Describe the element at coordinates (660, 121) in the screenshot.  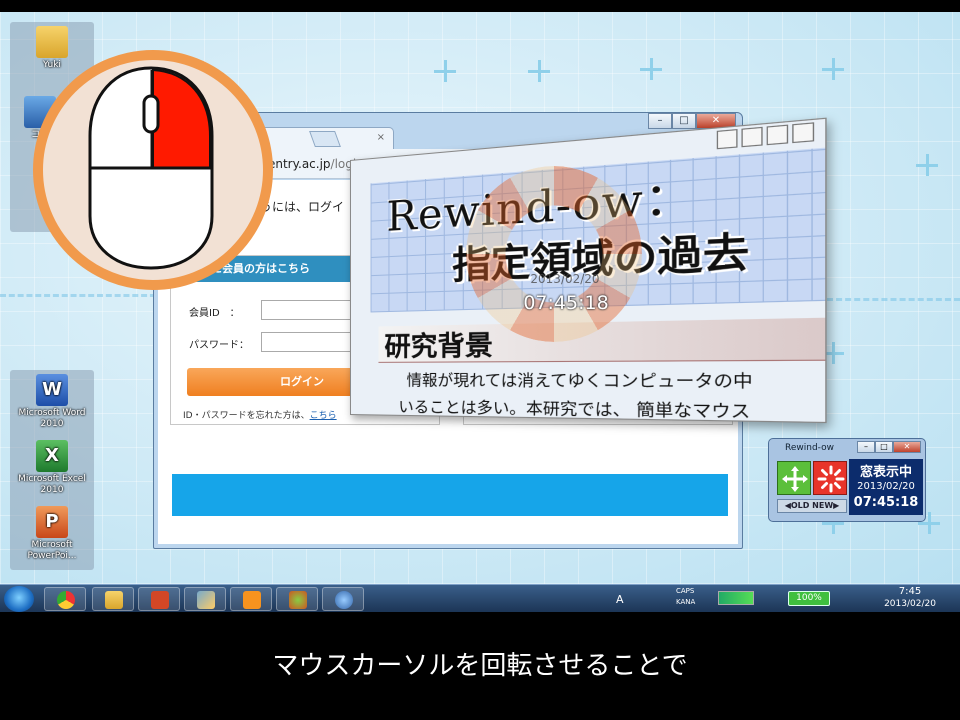
I see `minimize-button: –` at that location.